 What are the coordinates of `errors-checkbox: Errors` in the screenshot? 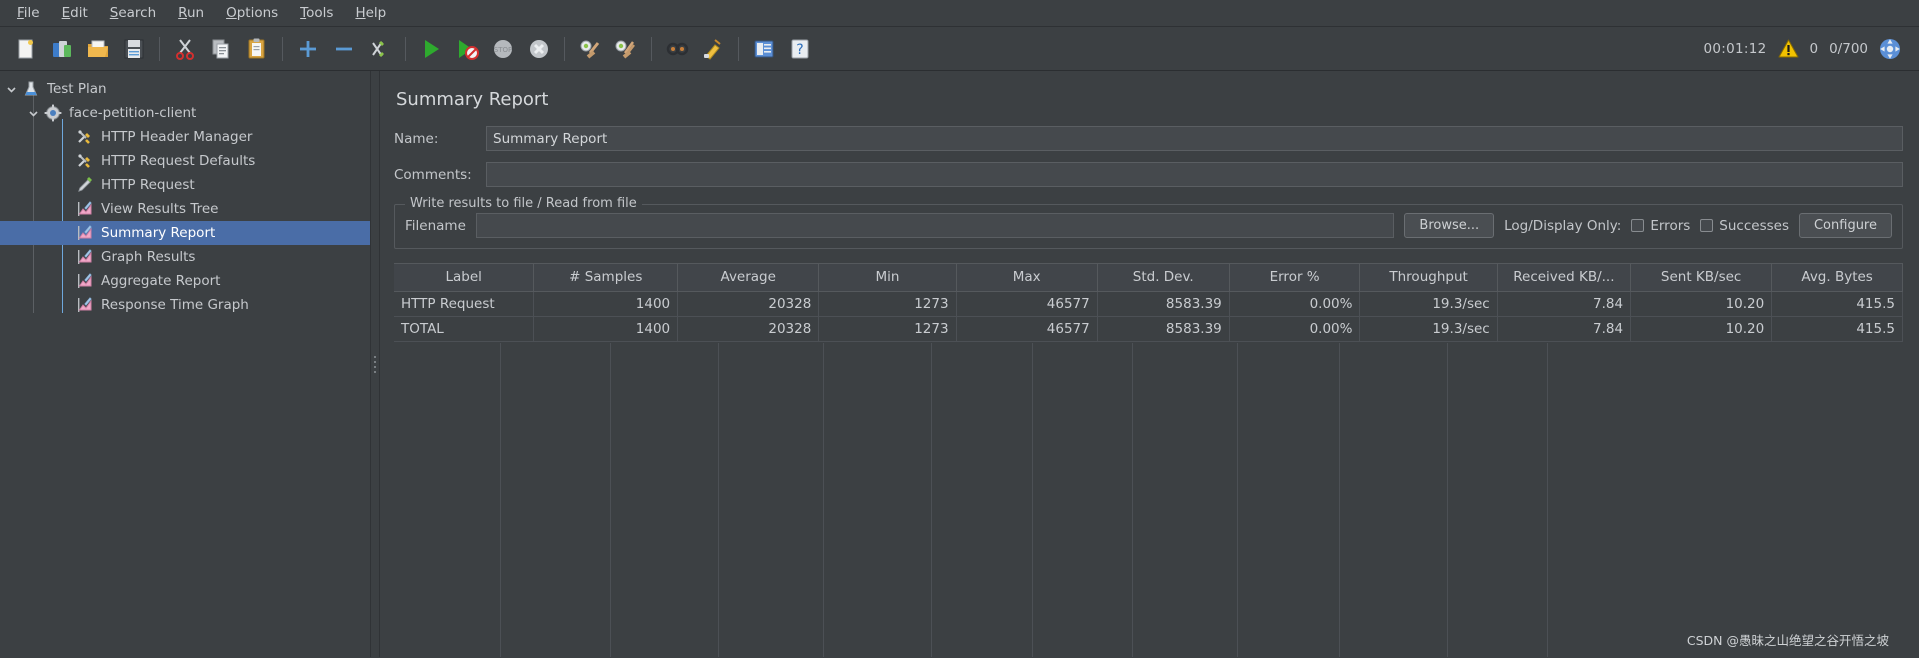 It's located at (1660, 226).